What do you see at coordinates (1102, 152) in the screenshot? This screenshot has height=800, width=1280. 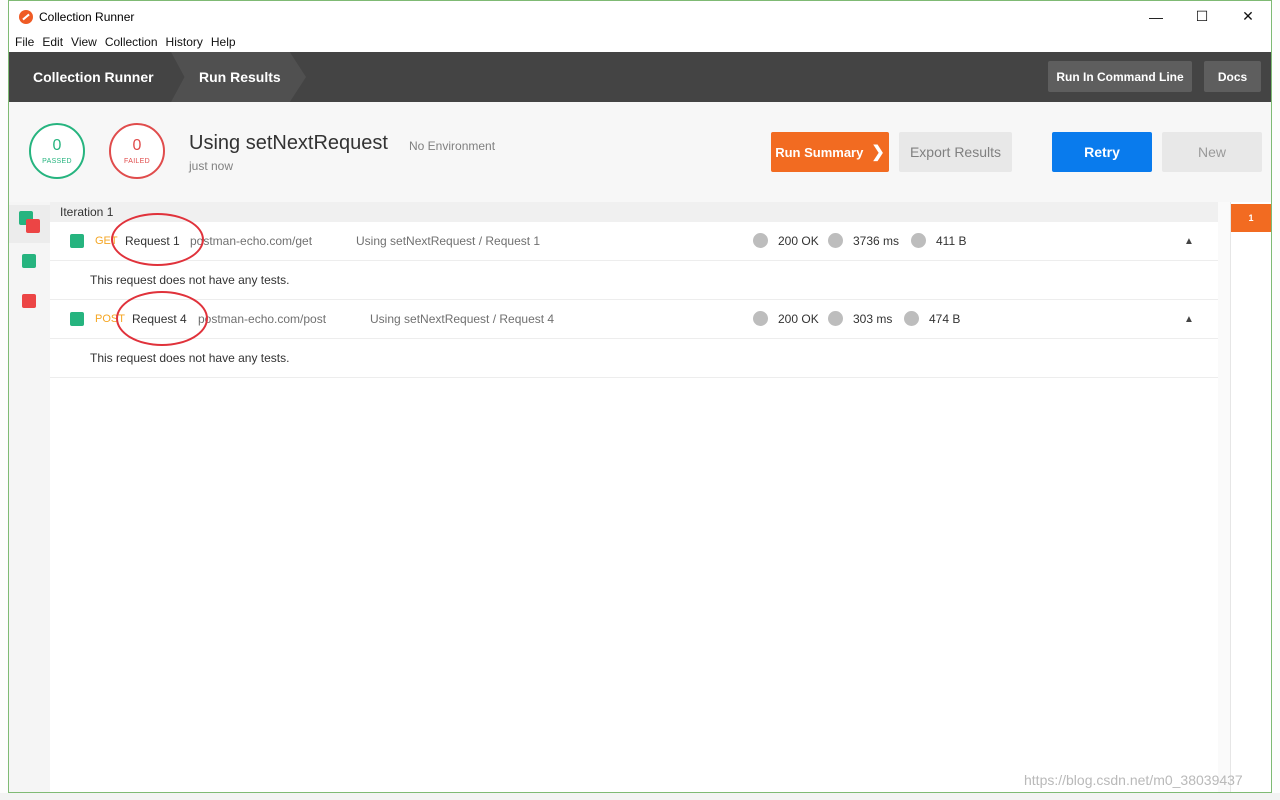 I see `retry-button: Retry` at bounding box center [1102, 152].